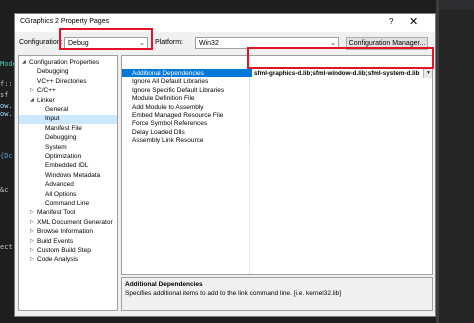  Describe the element at coordinates (333, 43) in the screenshot. I see `chevron-down-icon: ⌄` at that location.